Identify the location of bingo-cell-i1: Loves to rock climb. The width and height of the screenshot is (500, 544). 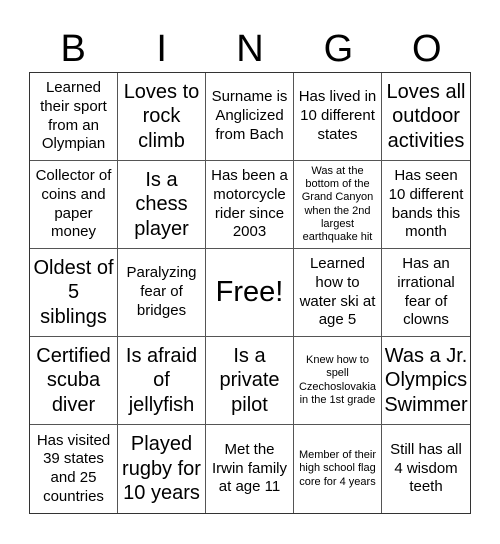
(162, 117).